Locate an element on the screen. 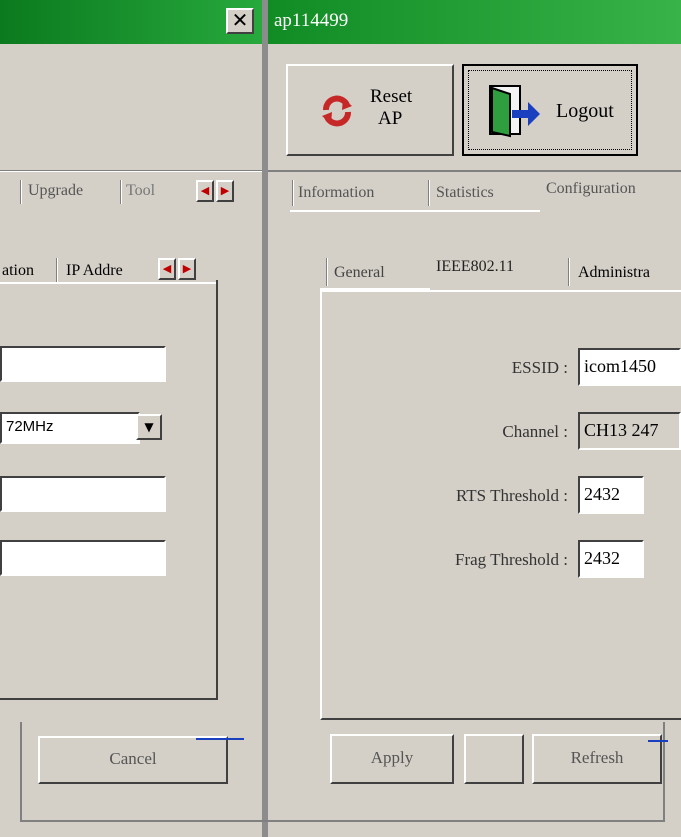 This screenshot has height=837, width=681. subtab-information: ation is located at coordinates (18, 271).